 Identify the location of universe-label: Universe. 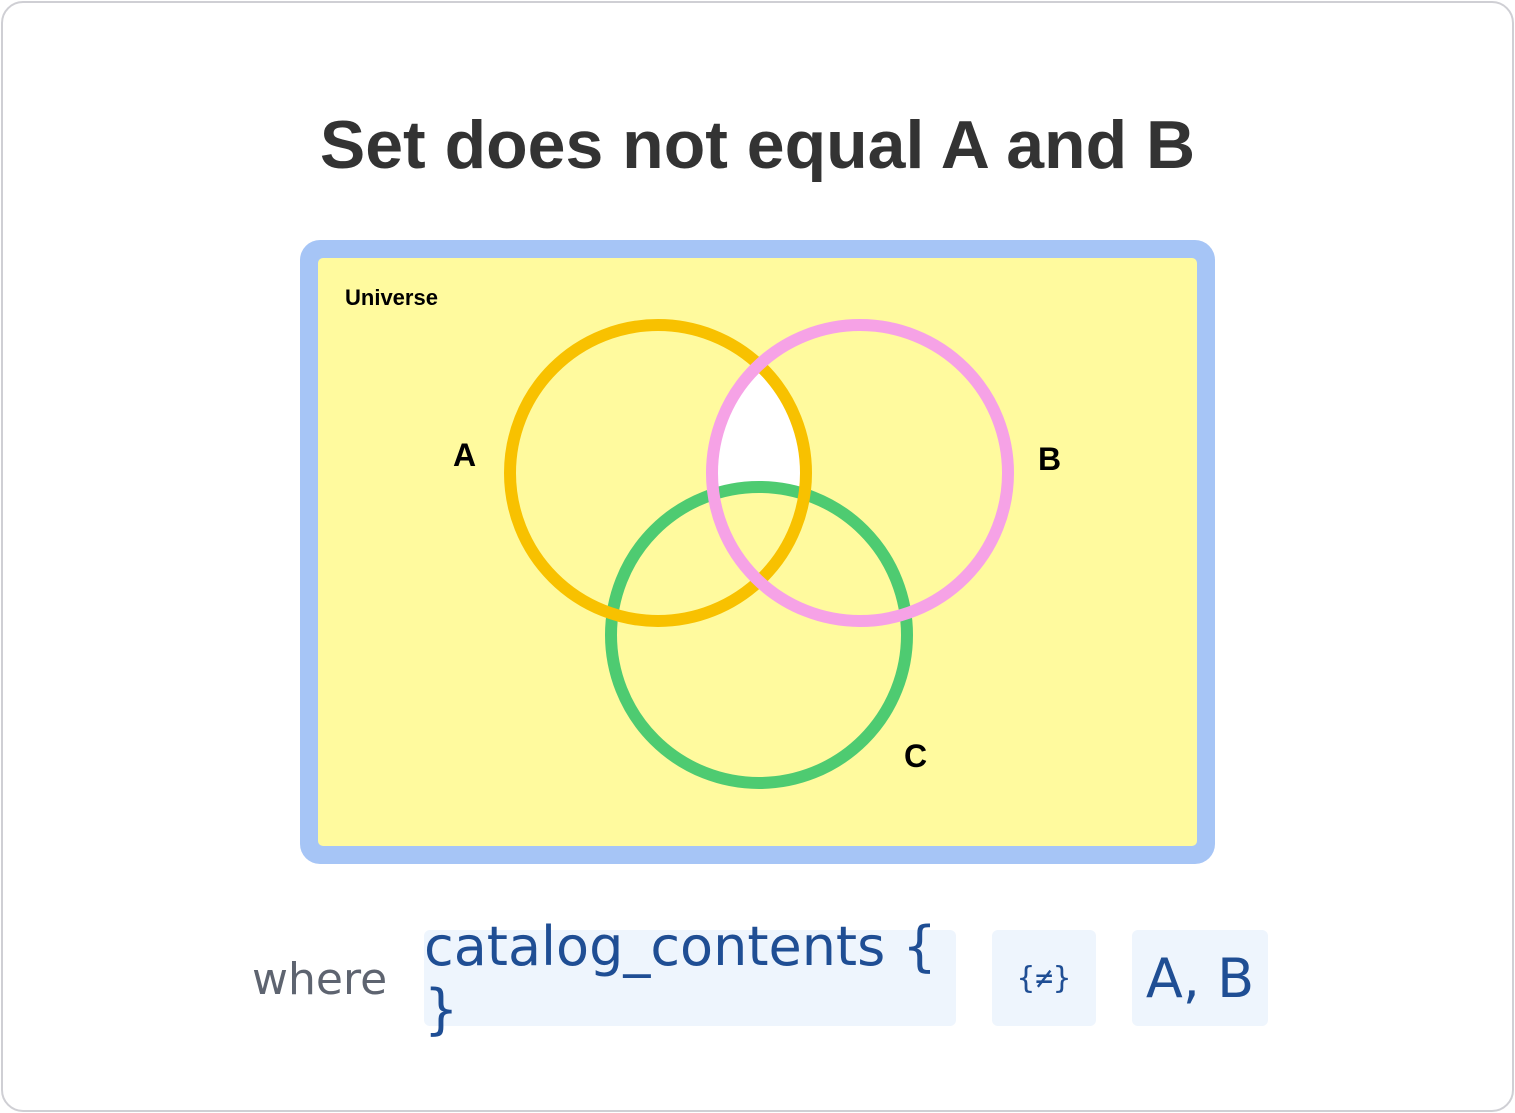
(391, 297).